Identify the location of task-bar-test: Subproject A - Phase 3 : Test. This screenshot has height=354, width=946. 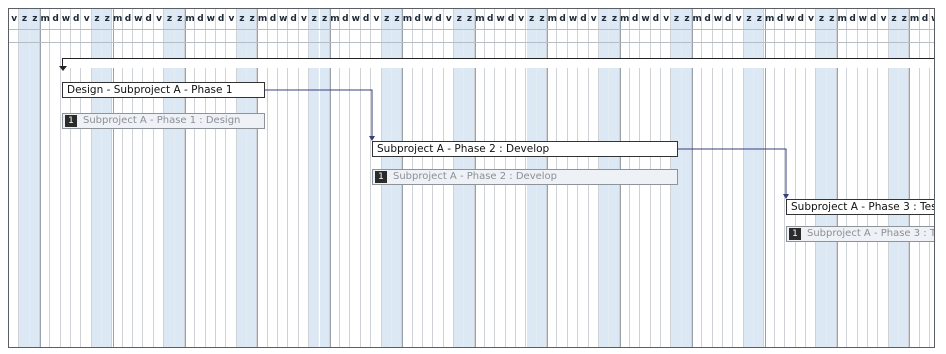
(860, 207).